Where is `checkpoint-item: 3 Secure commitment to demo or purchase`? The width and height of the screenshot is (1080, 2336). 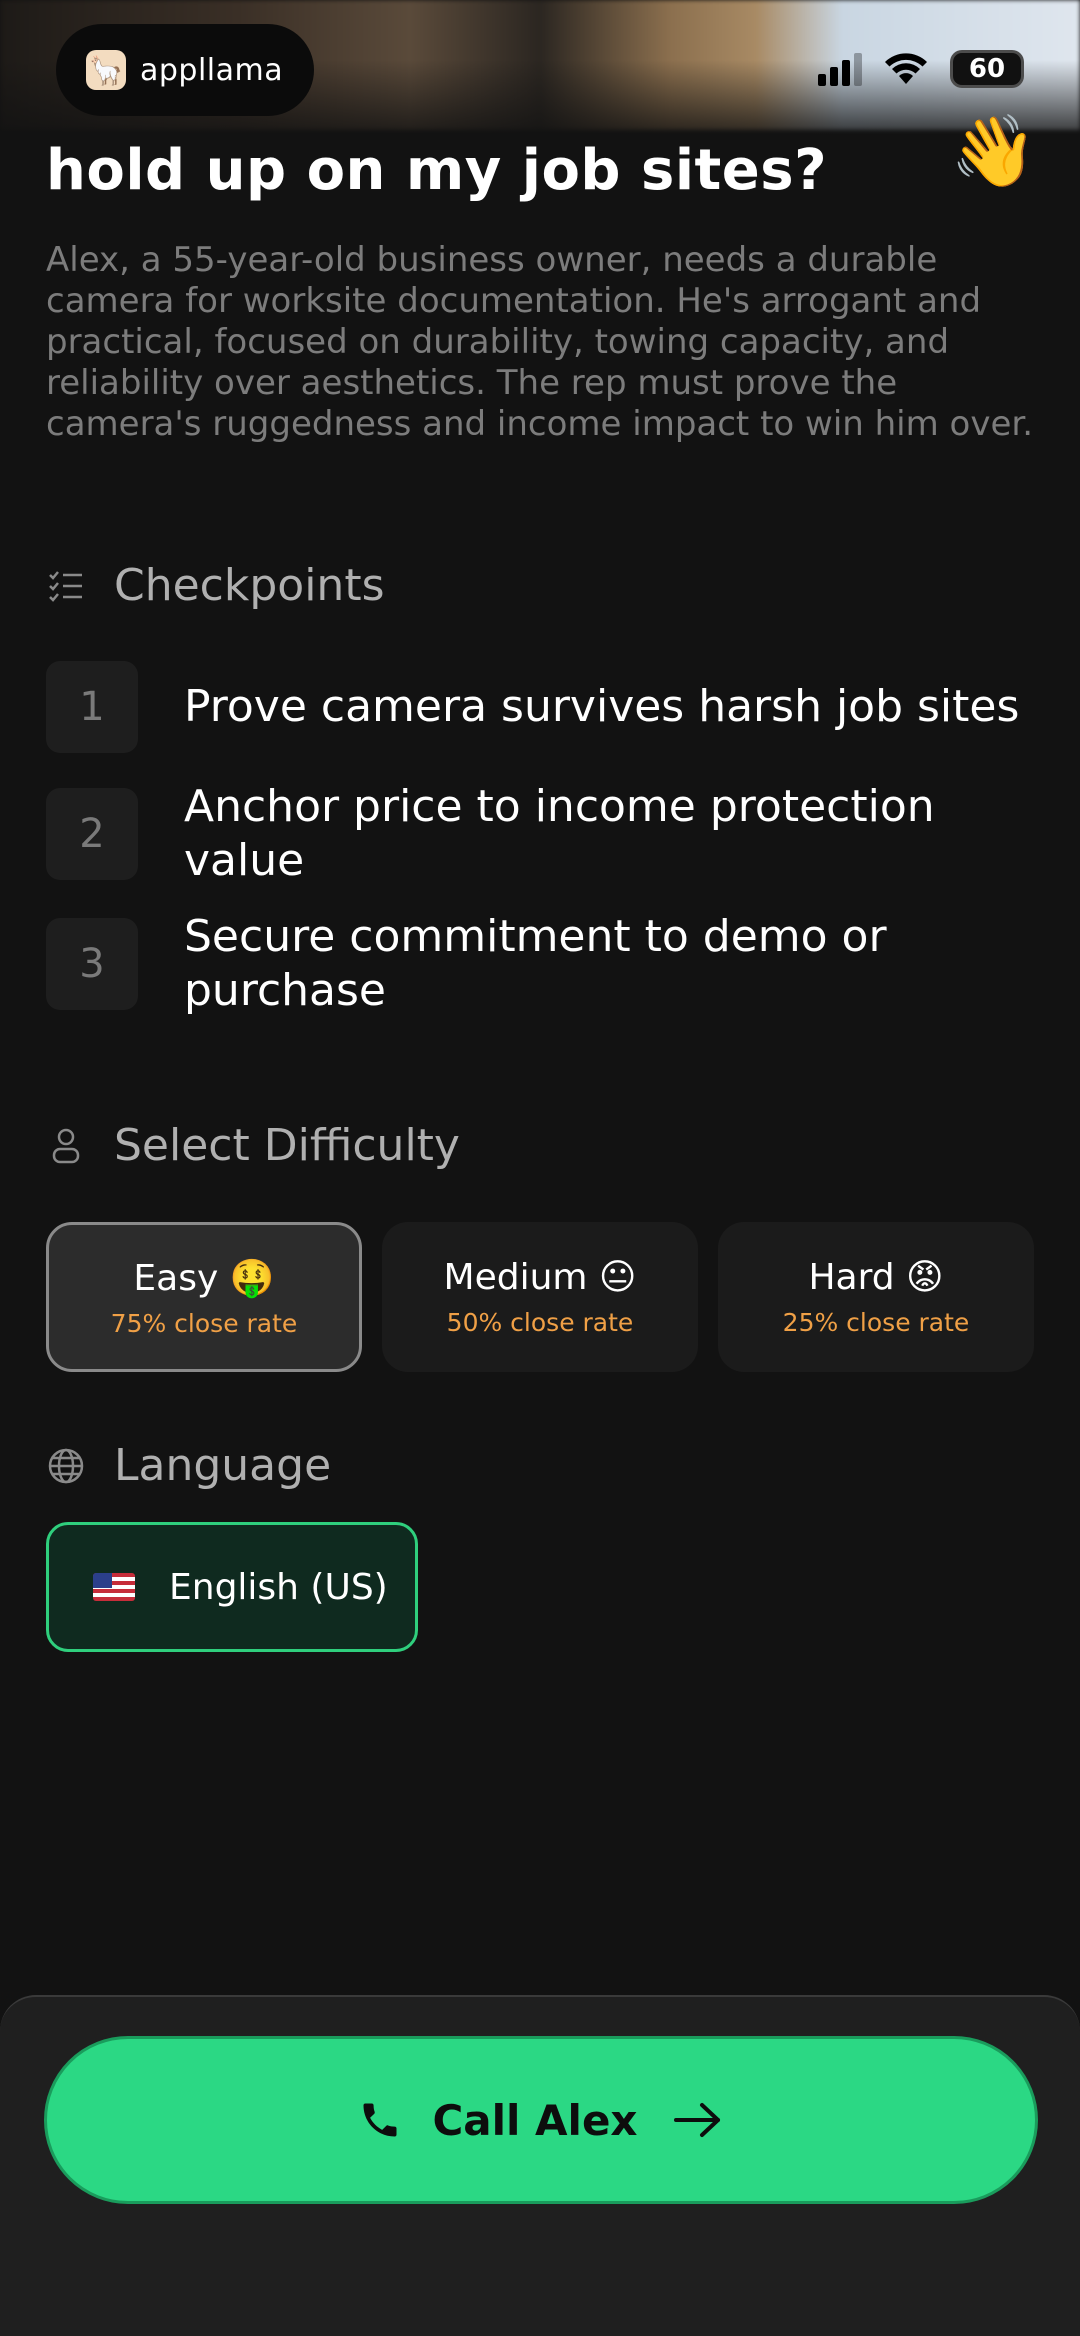
checkpoint-item: 3 Secure commitment to demo or purchase is located at coordinates (555, 964).